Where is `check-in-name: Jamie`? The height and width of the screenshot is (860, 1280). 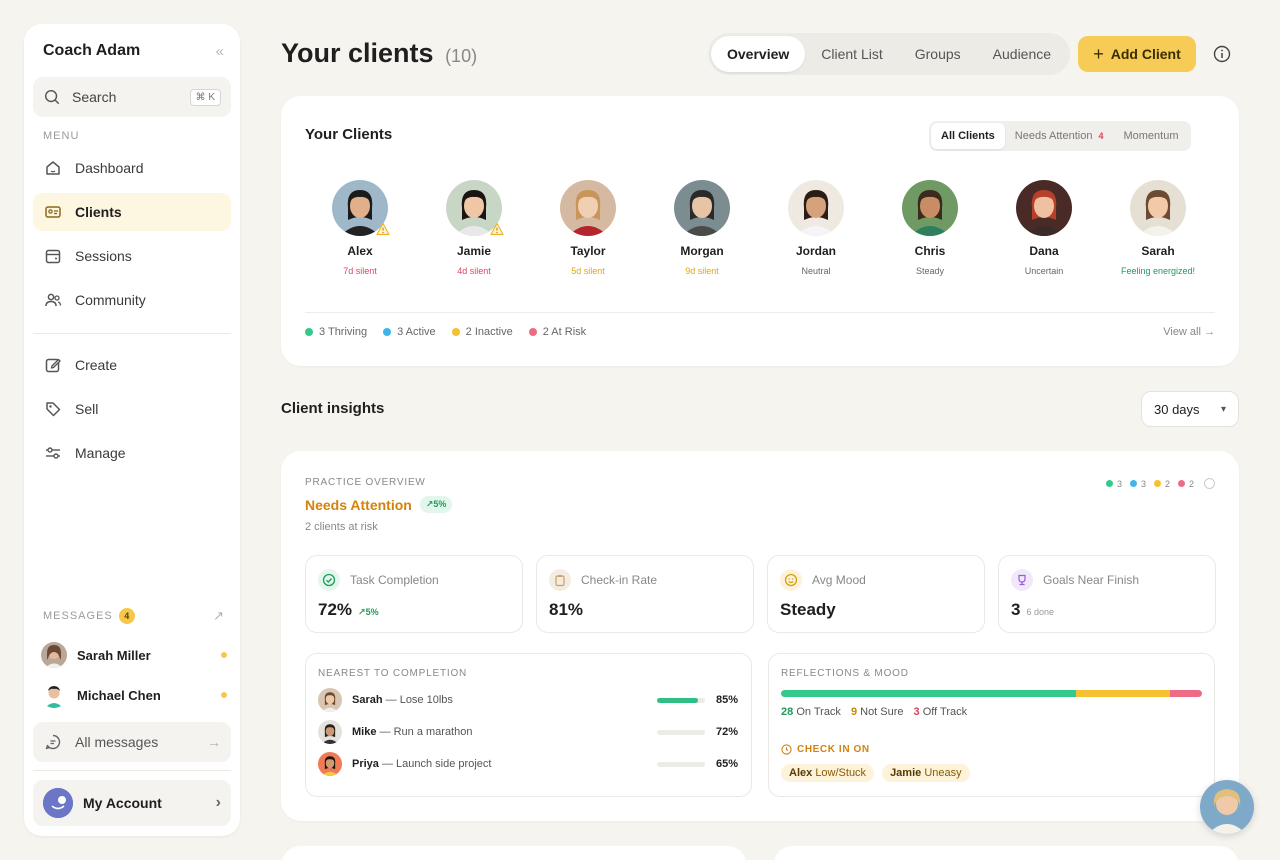 check-in-name: Jamie is located at coordinates (906, 773).